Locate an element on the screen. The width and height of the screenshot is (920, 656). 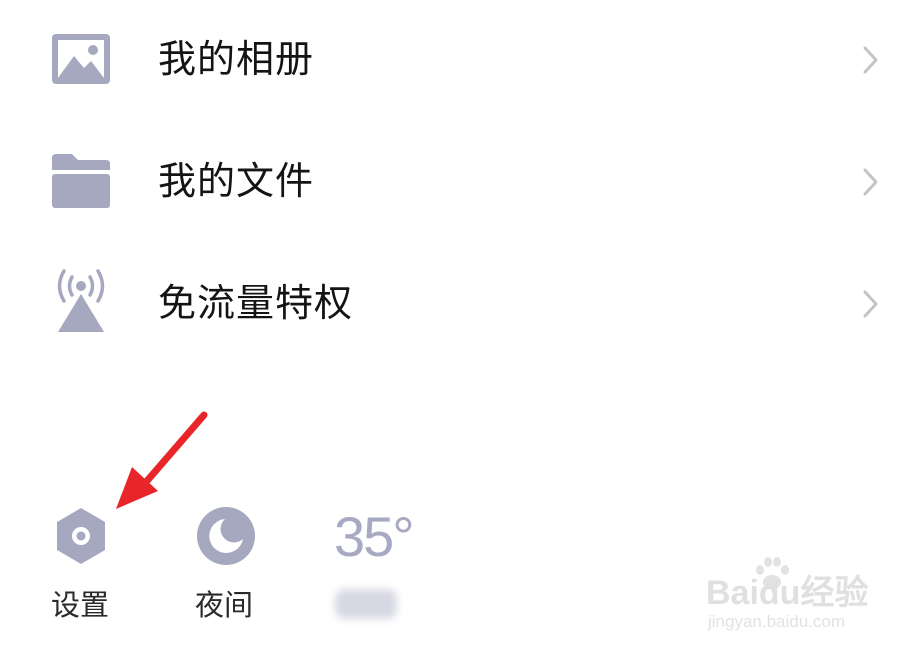
watermark-brand: Baidu经验 is located at coordinates (787, 593).